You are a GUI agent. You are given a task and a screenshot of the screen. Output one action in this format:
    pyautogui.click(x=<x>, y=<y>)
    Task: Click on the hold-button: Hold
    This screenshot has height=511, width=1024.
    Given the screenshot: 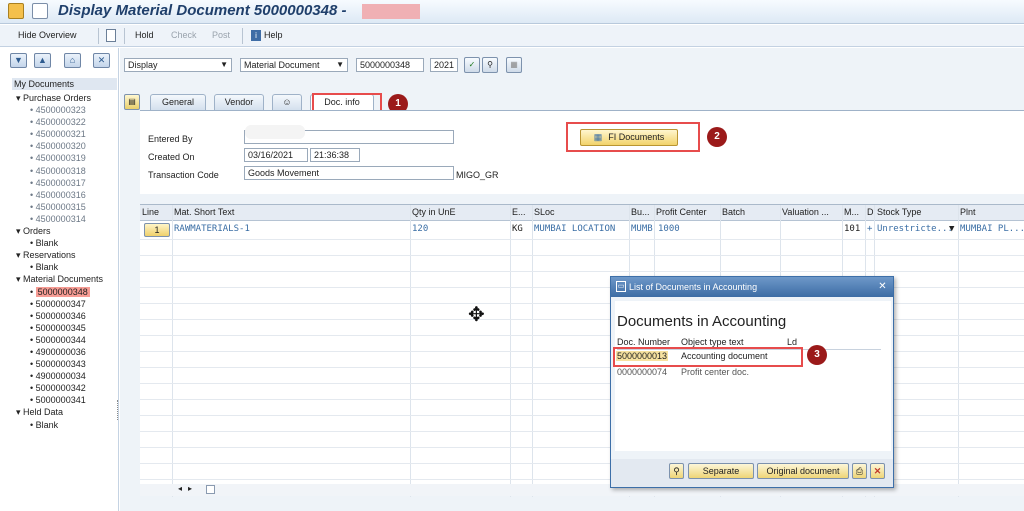 What is the action you would take?
    pyautogui.click(x=144, y=35)
    